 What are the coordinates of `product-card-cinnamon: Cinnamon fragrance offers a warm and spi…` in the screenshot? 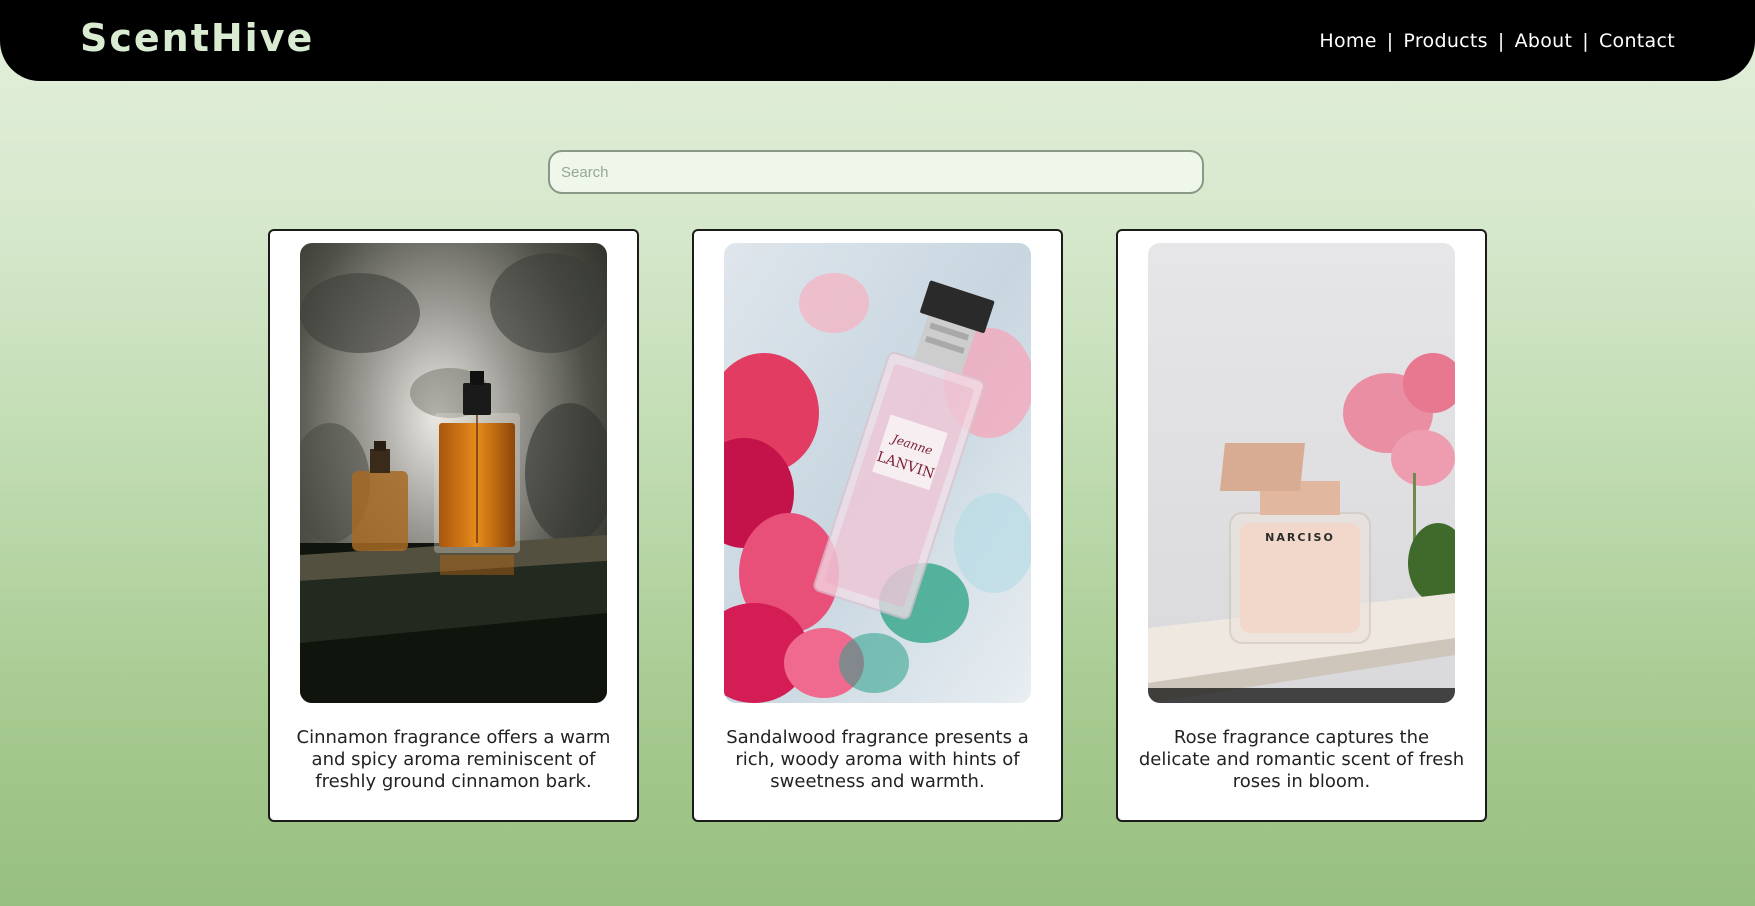 It's located at (453, 525).